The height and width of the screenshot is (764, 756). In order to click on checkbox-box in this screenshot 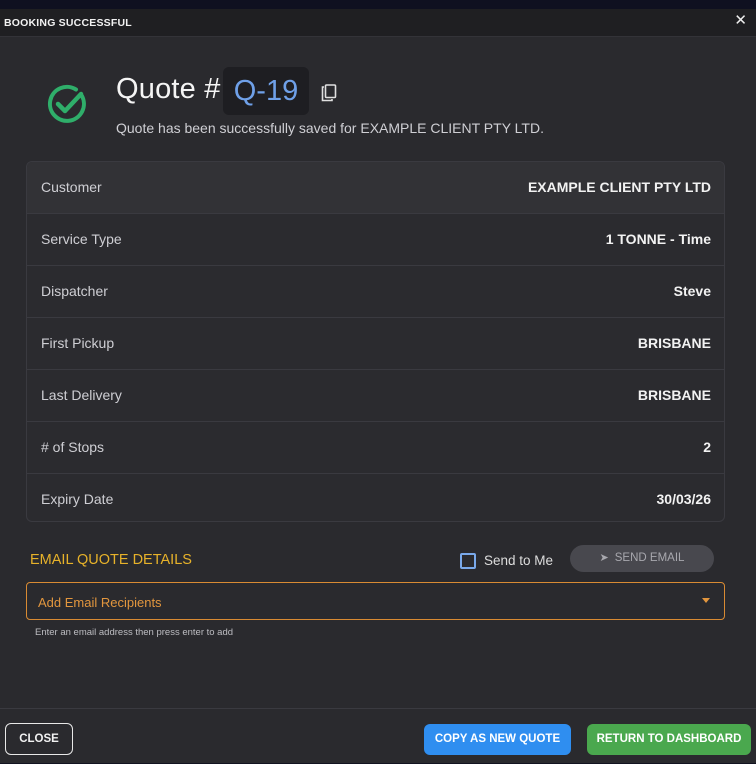, I will do `click(468, 561)`.